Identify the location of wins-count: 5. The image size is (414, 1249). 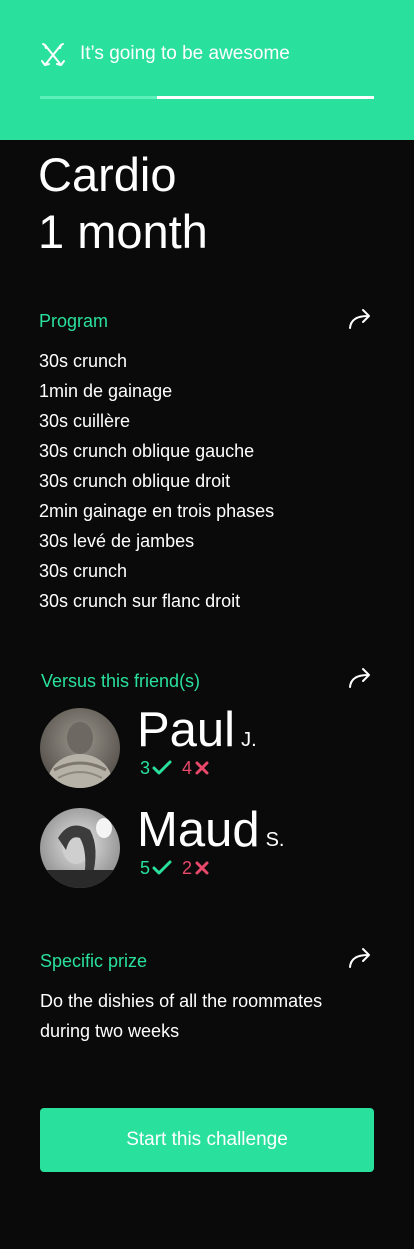
(156, 868).